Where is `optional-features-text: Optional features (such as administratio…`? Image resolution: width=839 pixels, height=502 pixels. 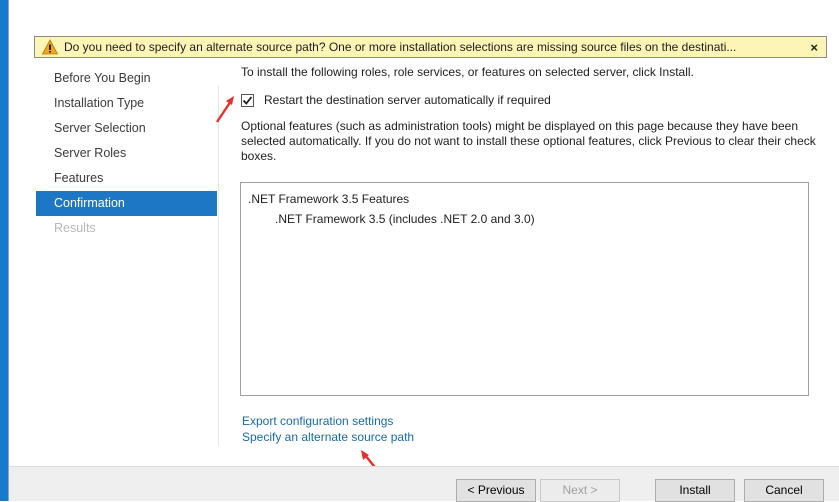 optional-features-text: Optional features (such as administratio… is located at coordinates (528, 141).